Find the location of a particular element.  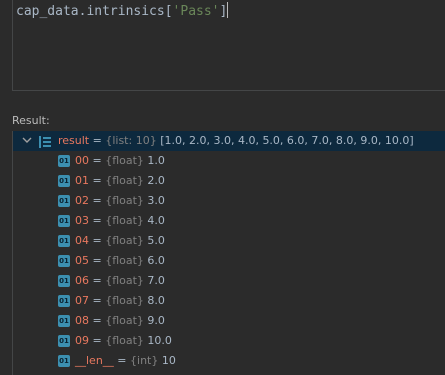

tree-item-row: 01 04 = {float} 5.0 is located at coordinates (229, 241).